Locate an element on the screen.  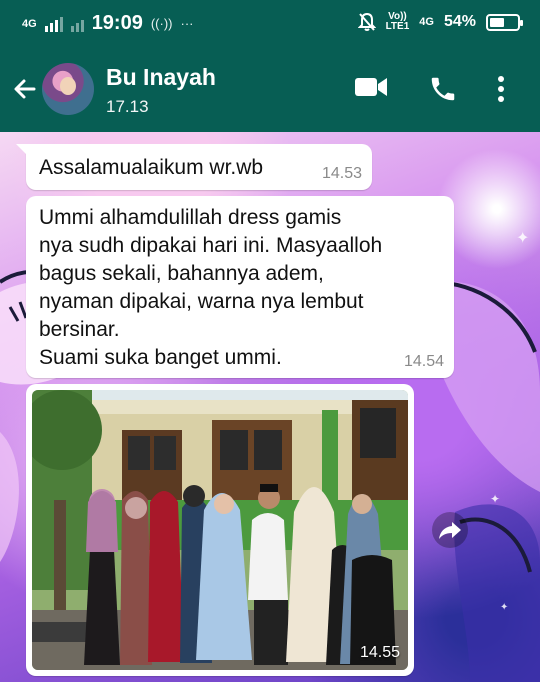
message-time: 14.55 is located at coordinates (379, 652).